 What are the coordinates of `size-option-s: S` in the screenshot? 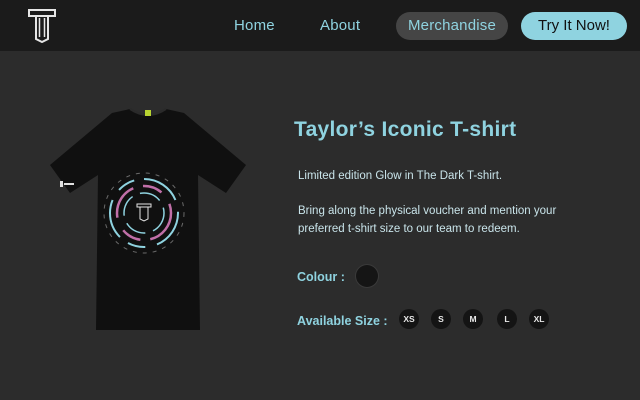 It's located at (441, 319).